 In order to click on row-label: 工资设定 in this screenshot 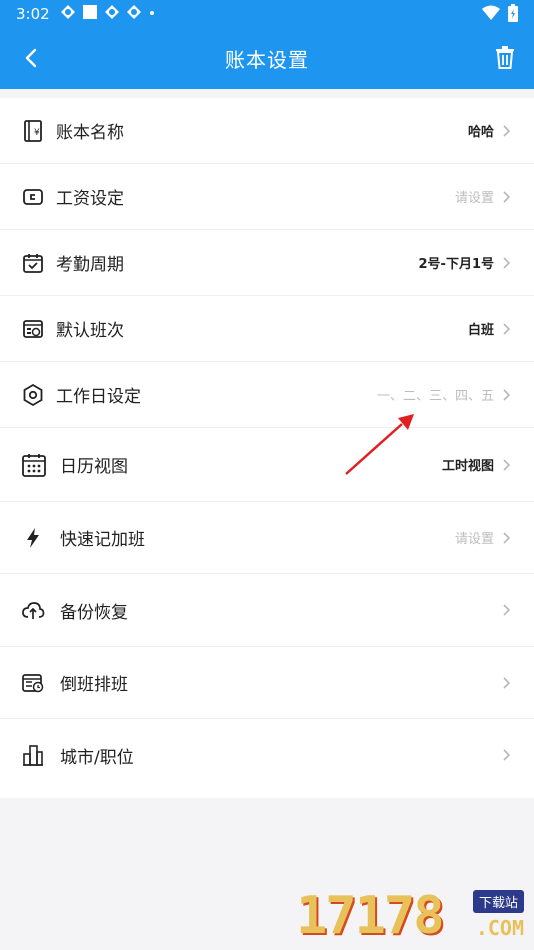, I will do `click(90, 199)`.